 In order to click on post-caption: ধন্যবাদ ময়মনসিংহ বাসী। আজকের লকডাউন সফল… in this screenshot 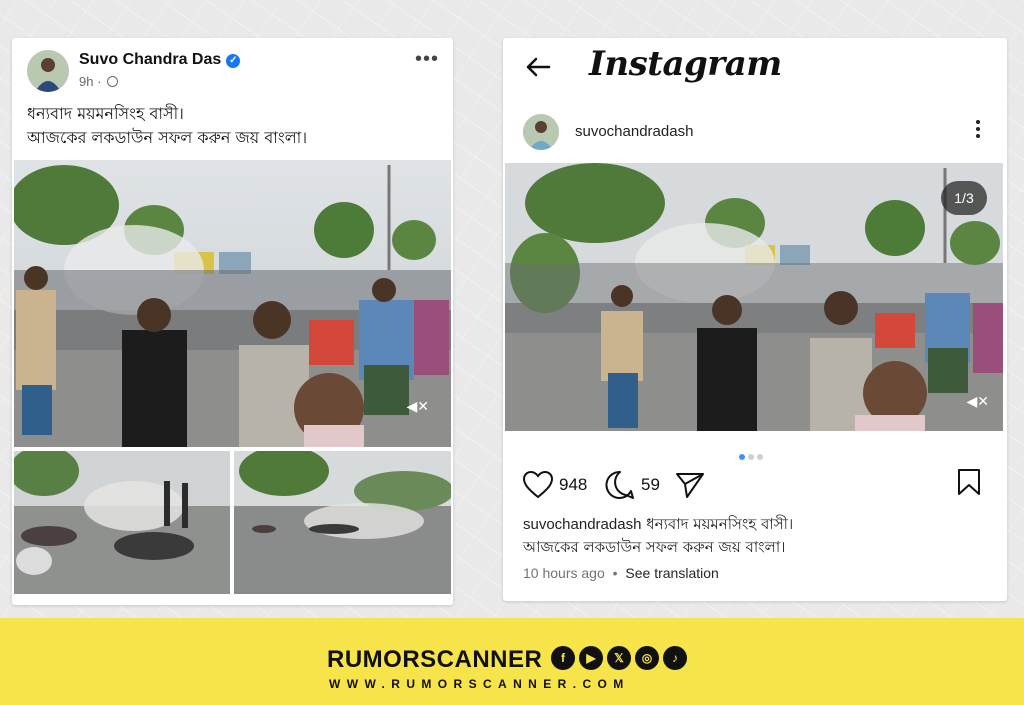, I will do `click(167, 125)`.